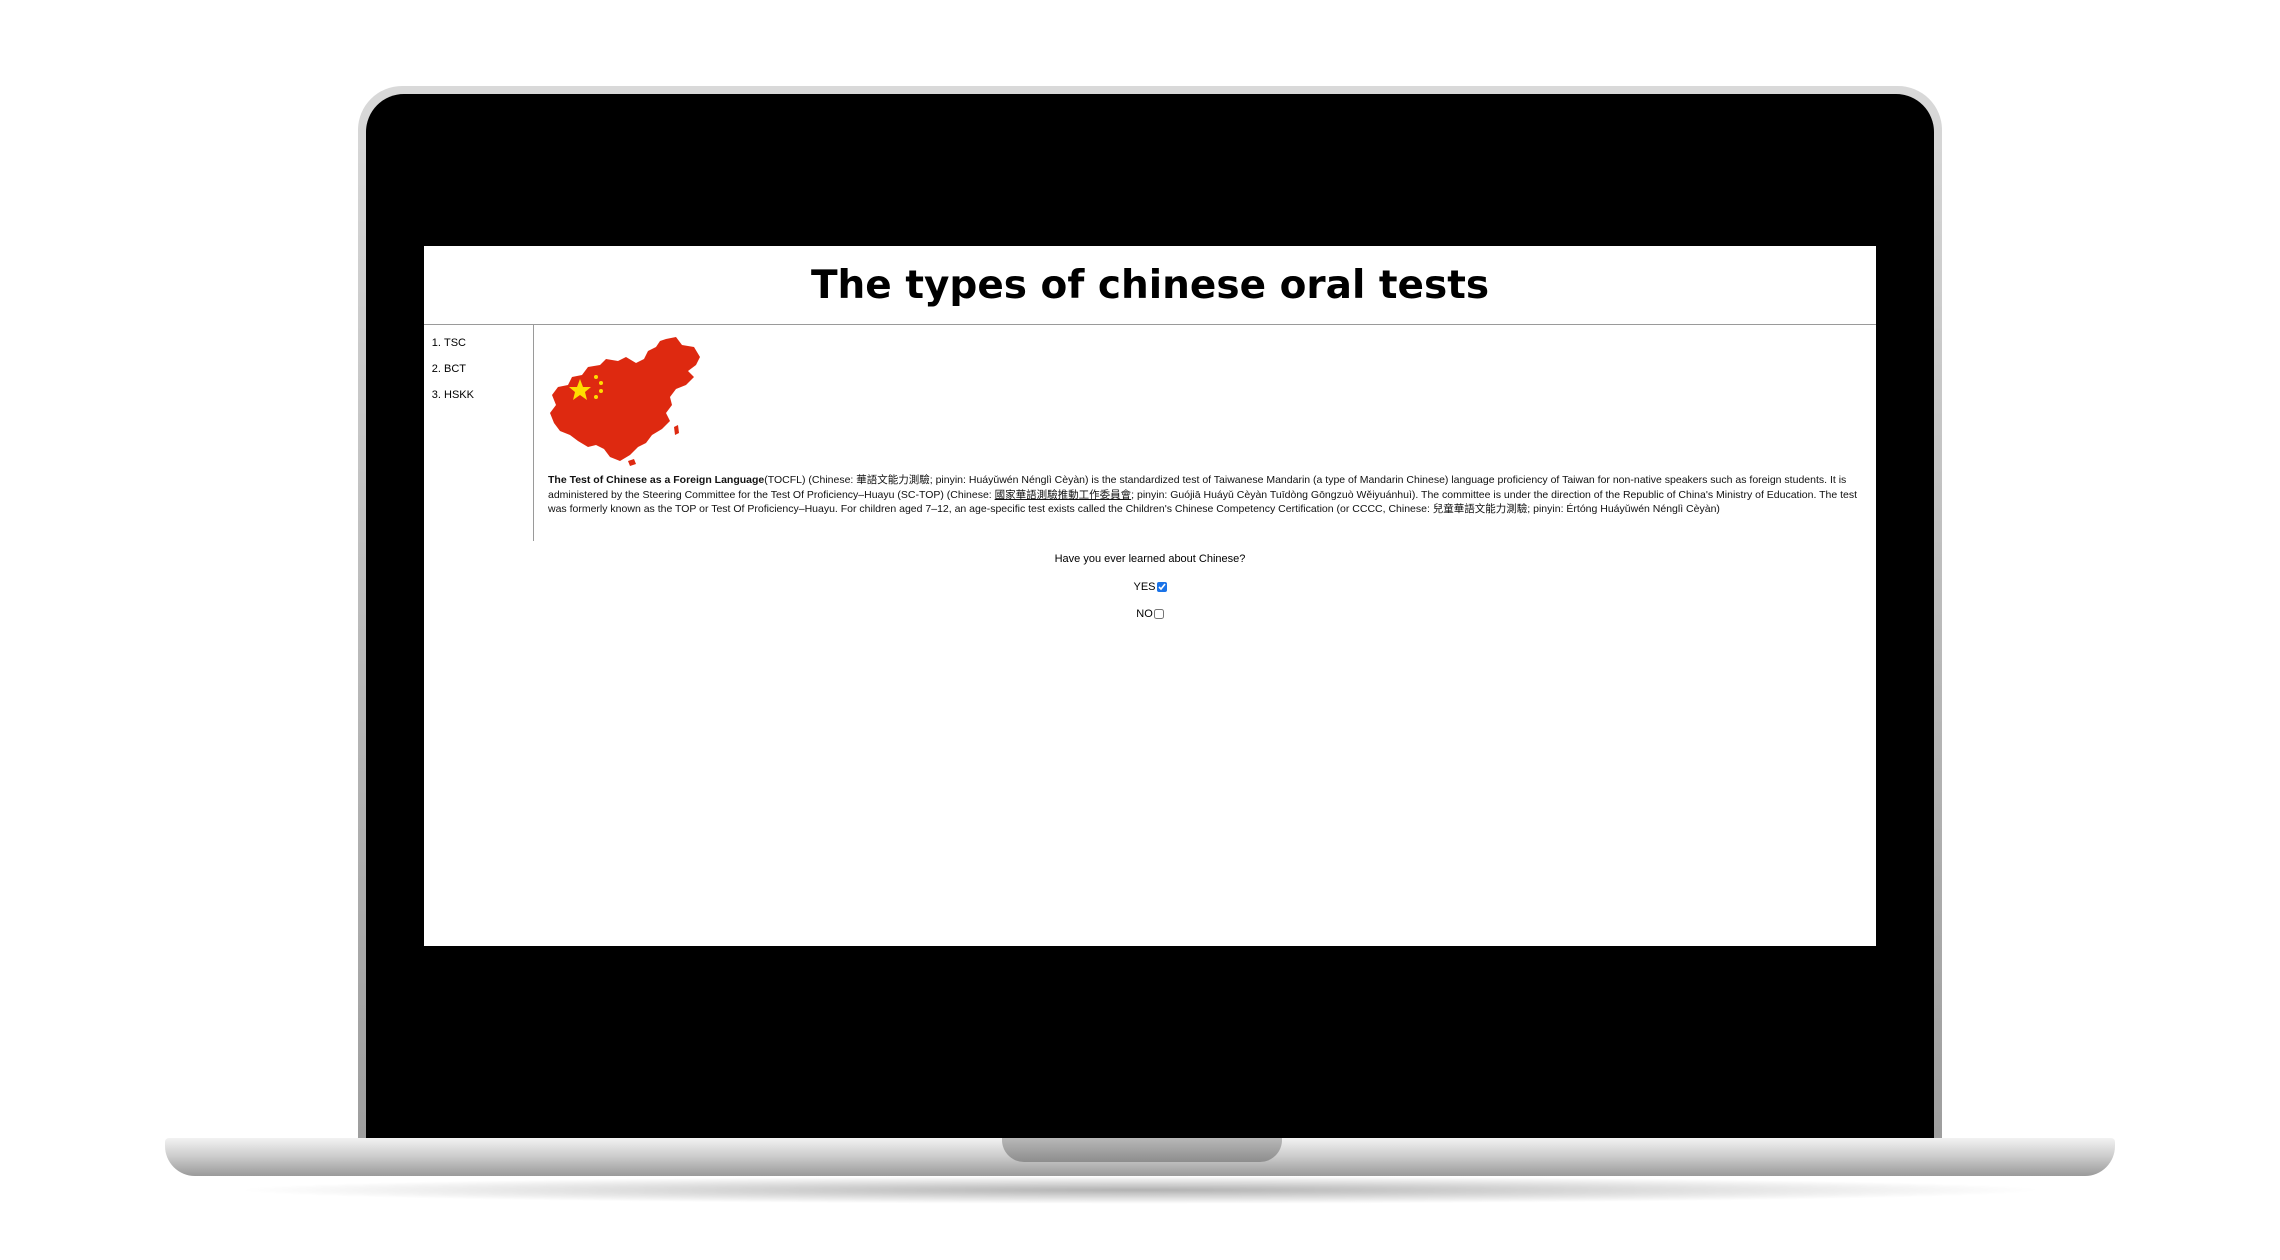  Describe the element at coordinates (1161, 587) in the screenshot. I see `yes-checkbox` at that location.